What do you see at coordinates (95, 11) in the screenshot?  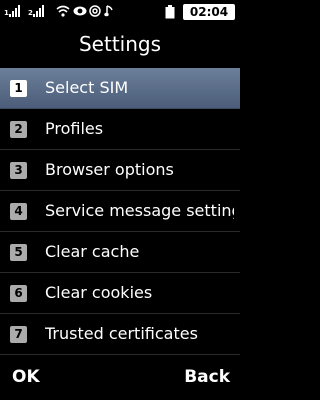 I see `at-icon` at bounding box center [95, 11].